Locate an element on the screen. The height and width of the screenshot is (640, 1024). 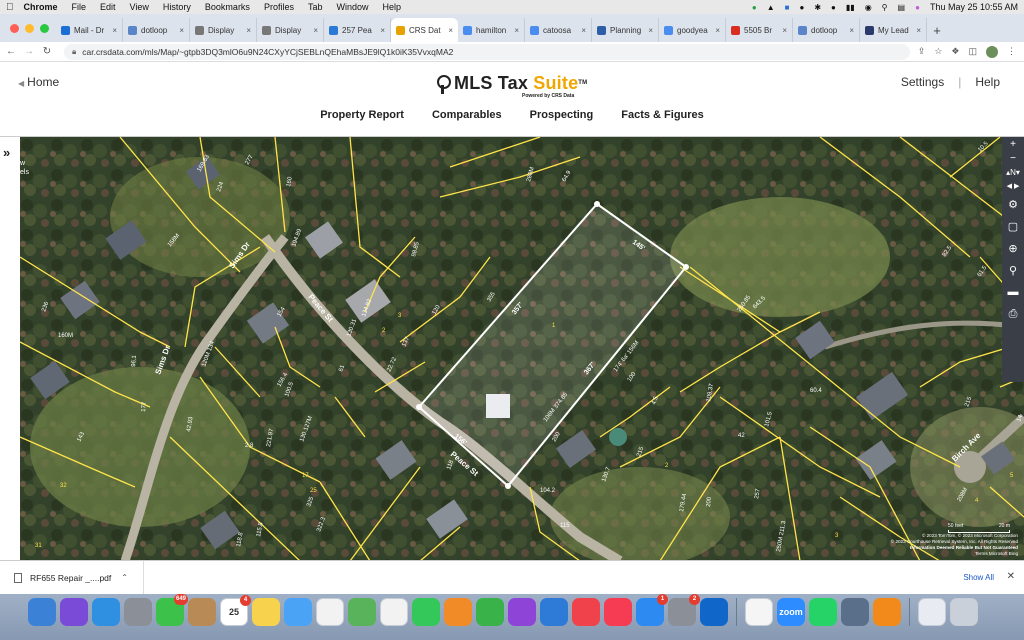
dock-safari-icon is located at coordinates (106, 612).